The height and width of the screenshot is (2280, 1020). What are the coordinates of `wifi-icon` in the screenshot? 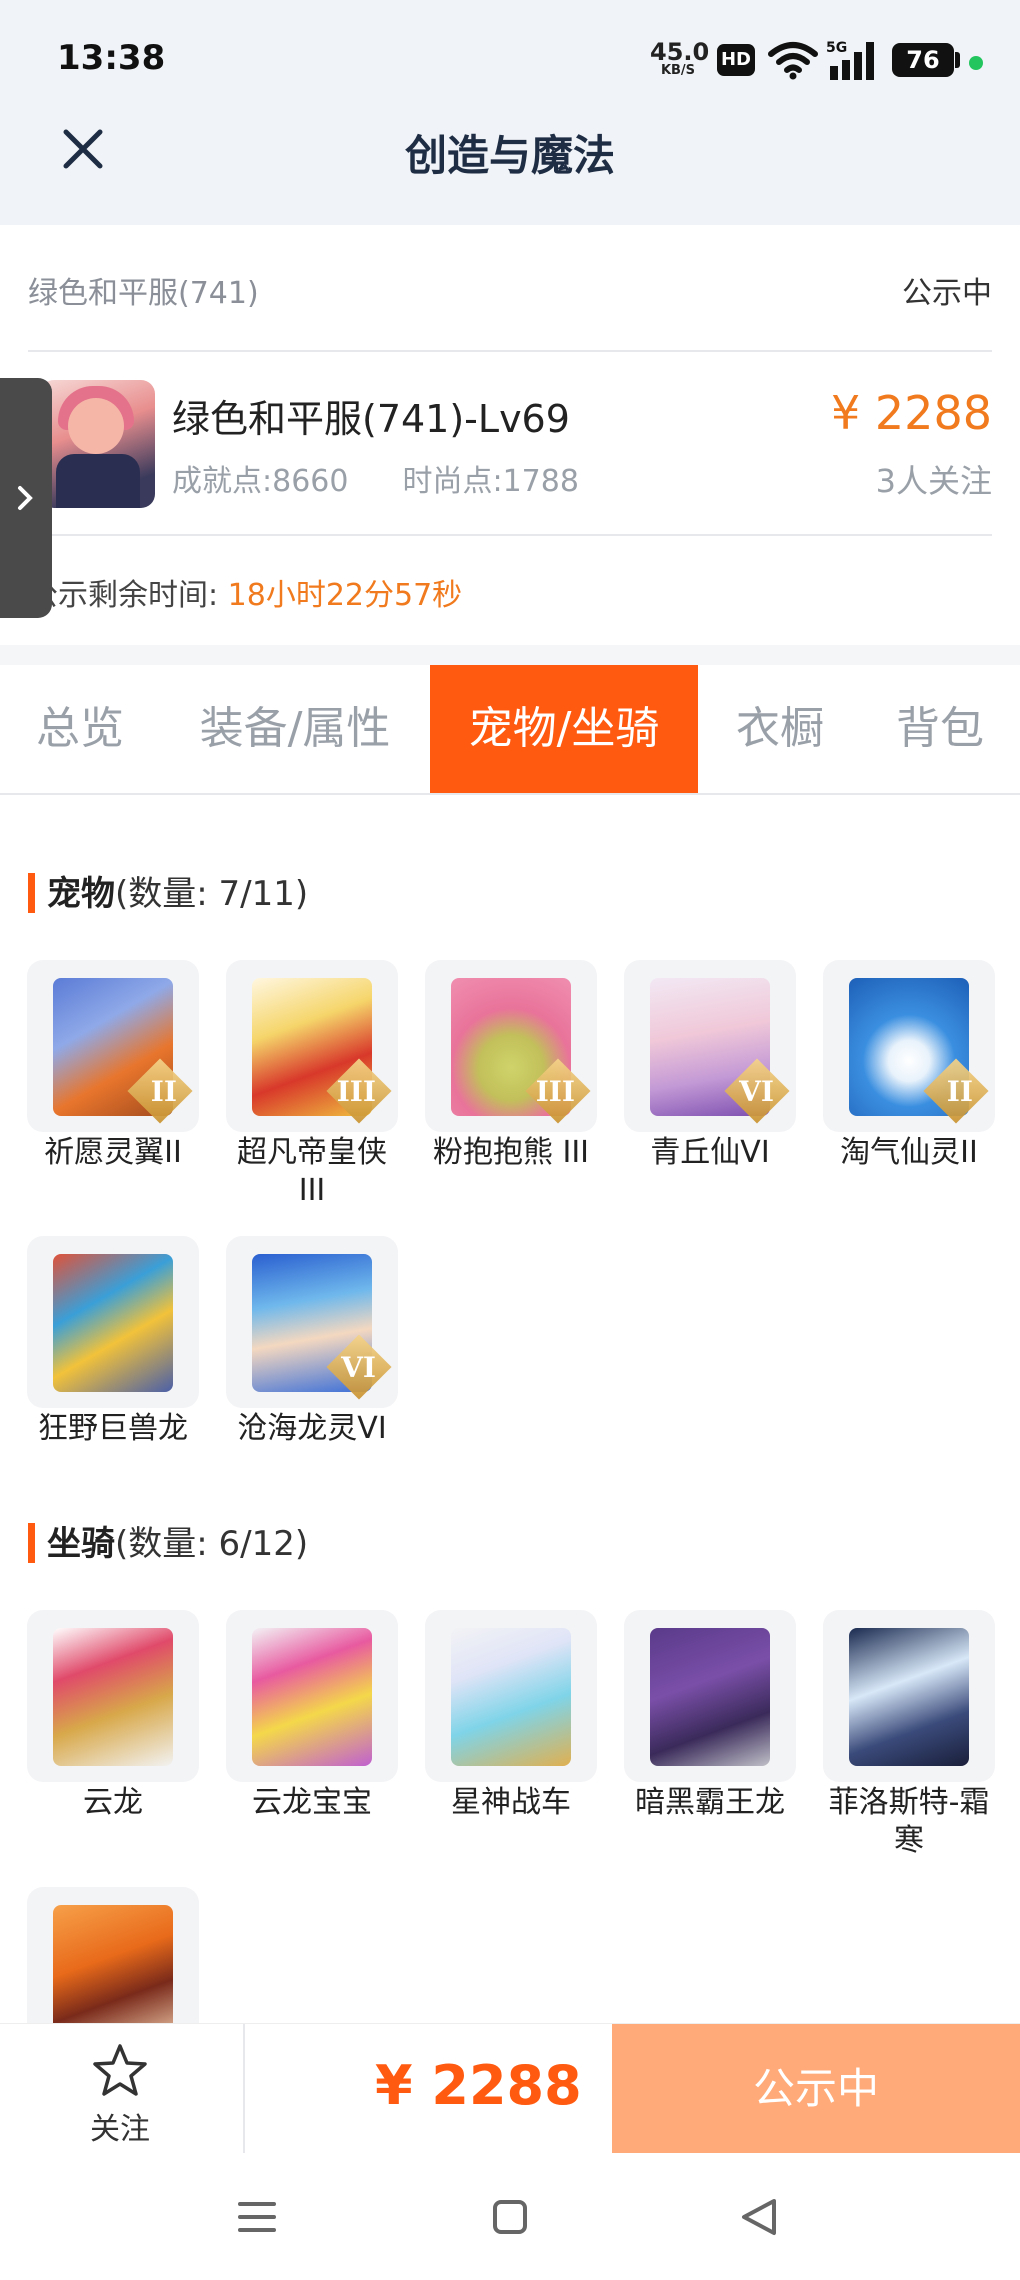 It's located at (793, 61).